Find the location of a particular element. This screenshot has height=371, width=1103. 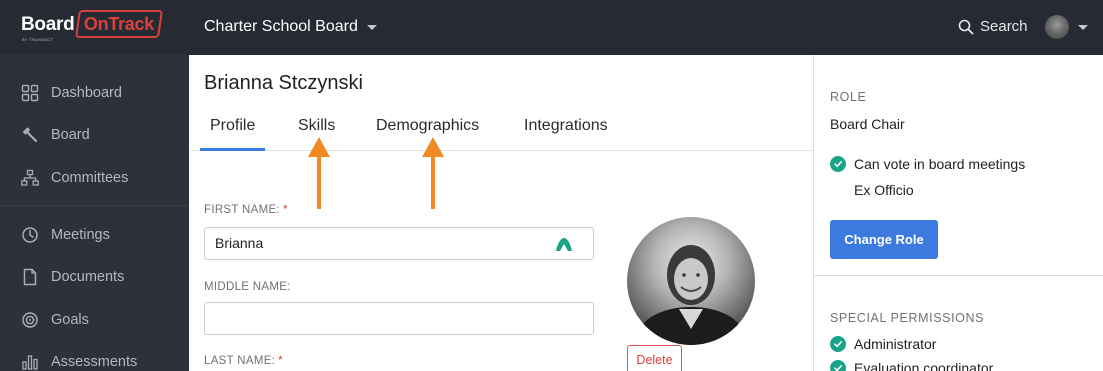

annotation-arrow-demographics is located at coordinates (433, 173).